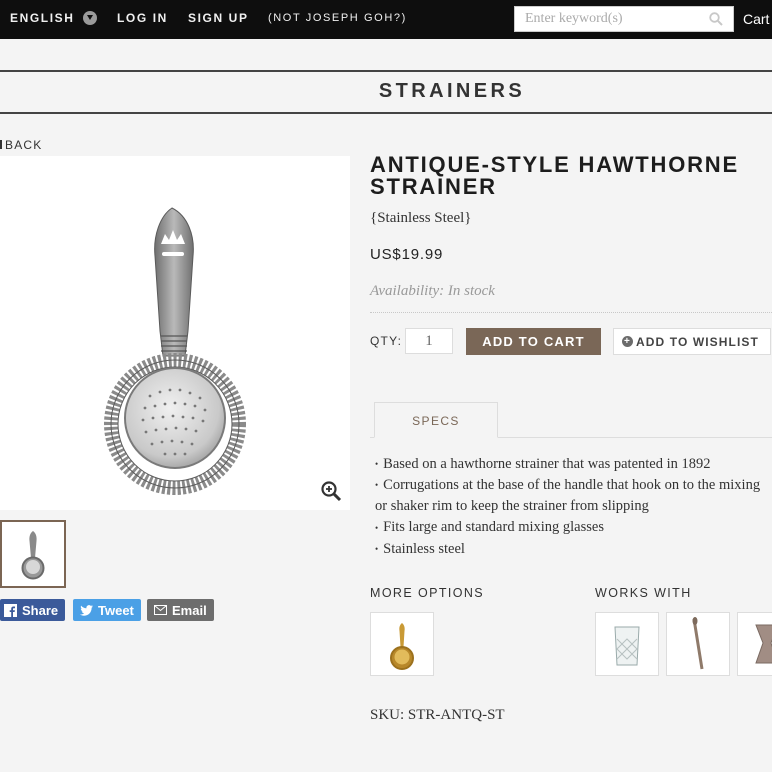 Image resolution: width=772 pixels, height=772 pixels. Describe the element at coordinates (10, 610) in the screenshot. I see `facebook-icon` at that location.